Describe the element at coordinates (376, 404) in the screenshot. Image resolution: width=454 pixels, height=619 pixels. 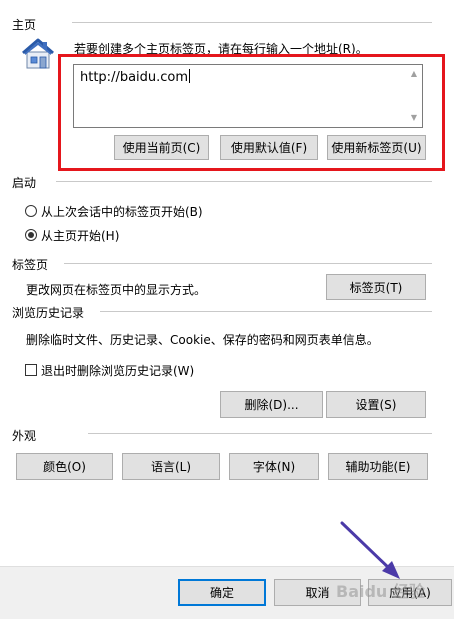
I see `history-settings-button: 设置(S)` at that location.